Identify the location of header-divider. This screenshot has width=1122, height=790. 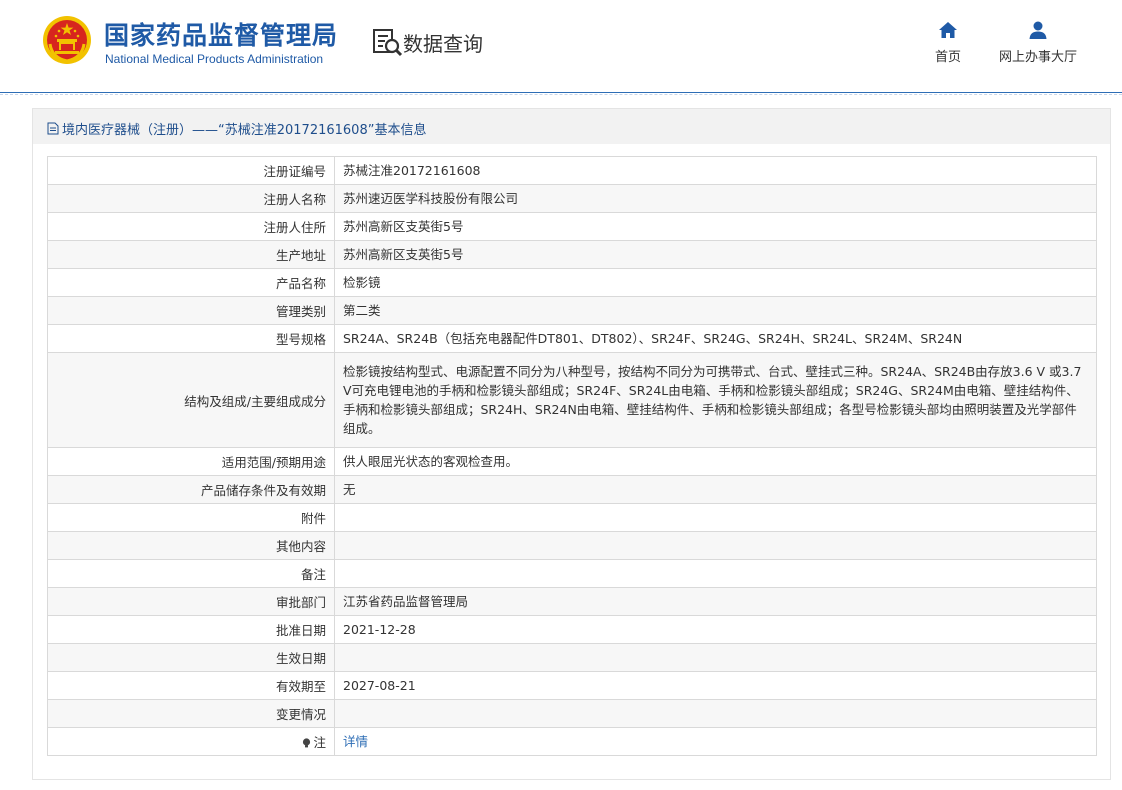
(561, 92).